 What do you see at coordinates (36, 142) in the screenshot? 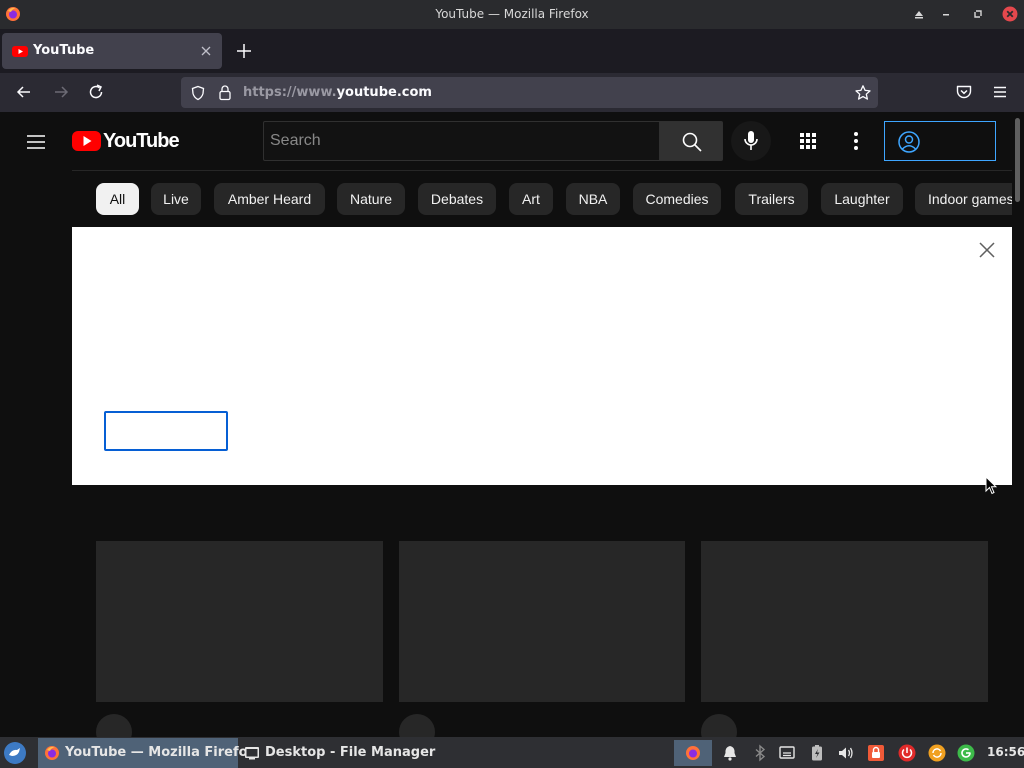
I see `guide-menu-button` at bounding box center [36, 142].